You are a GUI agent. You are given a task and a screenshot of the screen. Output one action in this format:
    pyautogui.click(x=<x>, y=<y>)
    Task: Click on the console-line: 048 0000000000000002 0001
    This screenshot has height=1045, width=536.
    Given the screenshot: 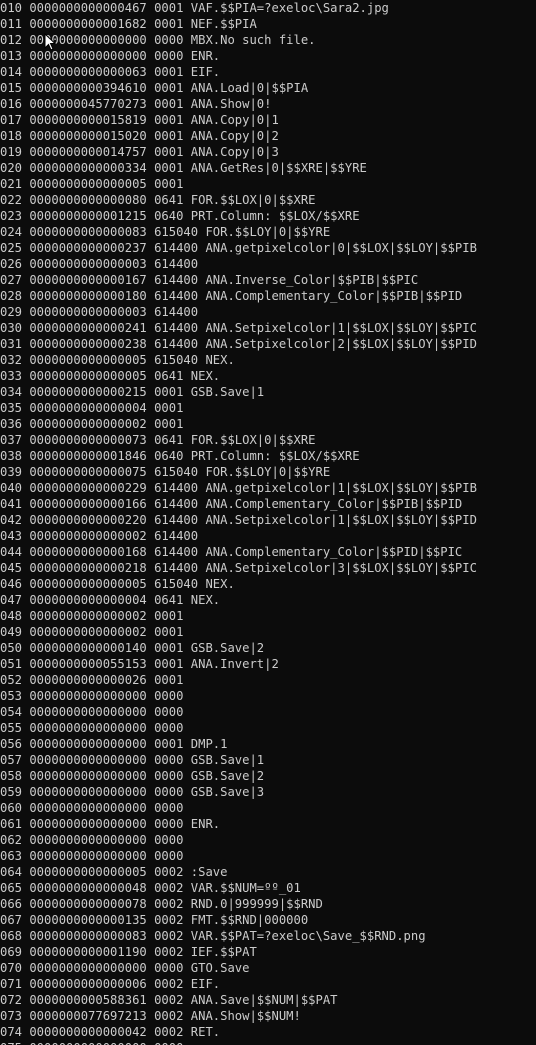 What is the action you would take?
    pyautogui.click(x=92, y=616)
    